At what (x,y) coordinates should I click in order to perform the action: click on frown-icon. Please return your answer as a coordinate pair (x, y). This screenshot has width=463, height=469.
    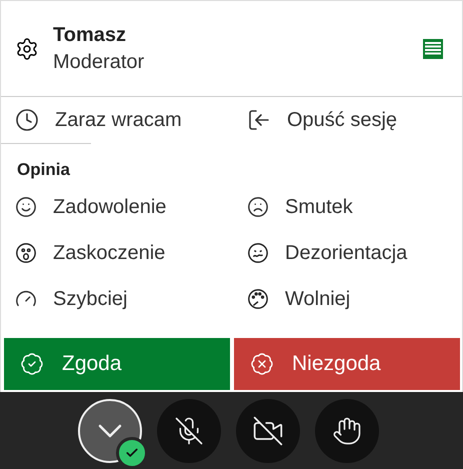
    Looking at the image, I should click on (258, 207).